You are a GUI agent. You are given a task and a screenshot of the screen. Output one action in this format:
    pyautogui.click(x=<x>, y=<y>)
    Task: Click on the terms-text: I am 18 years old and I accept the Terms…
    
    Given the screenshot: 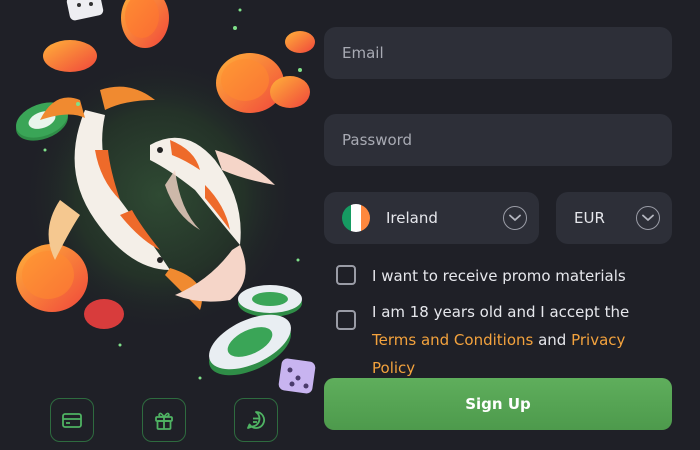 What is the action you would take?
    pyautogui.click(x=520, y=340)
    